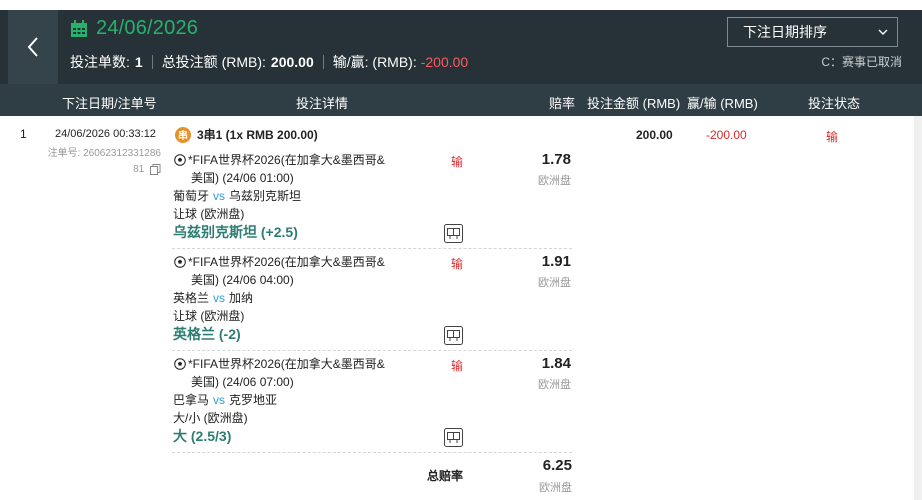 The height and width of the screenshot is (500, 922). Describe the element at coordinates (785, 32) in the screenshot. I see `sort-selected-label: 下注日期排序` at that location.